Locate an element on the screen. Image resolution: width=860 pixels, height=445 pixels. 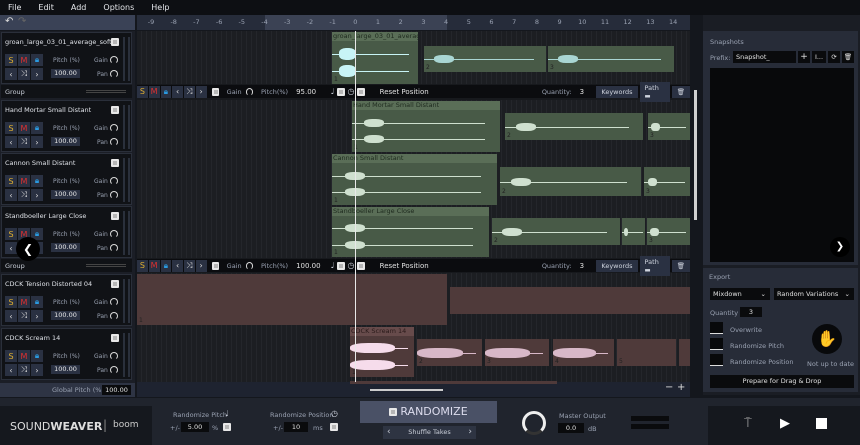
horizontal-scrollbar: − + is located at coordinates (413, 389).